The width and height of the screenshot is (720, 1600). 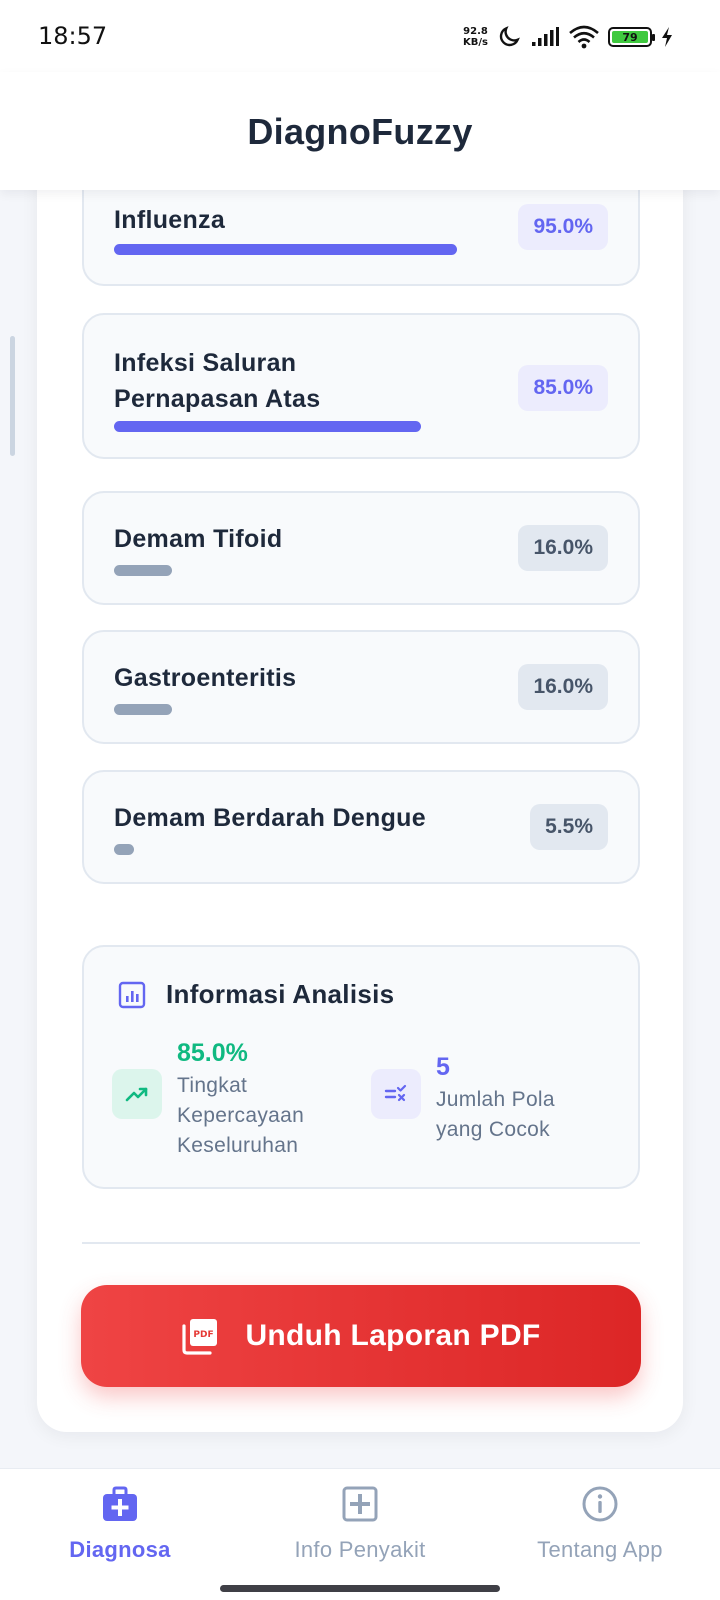 I want to click on pdf-button-label: Unduh Laporan PDF, so click(x=393, y=1335).